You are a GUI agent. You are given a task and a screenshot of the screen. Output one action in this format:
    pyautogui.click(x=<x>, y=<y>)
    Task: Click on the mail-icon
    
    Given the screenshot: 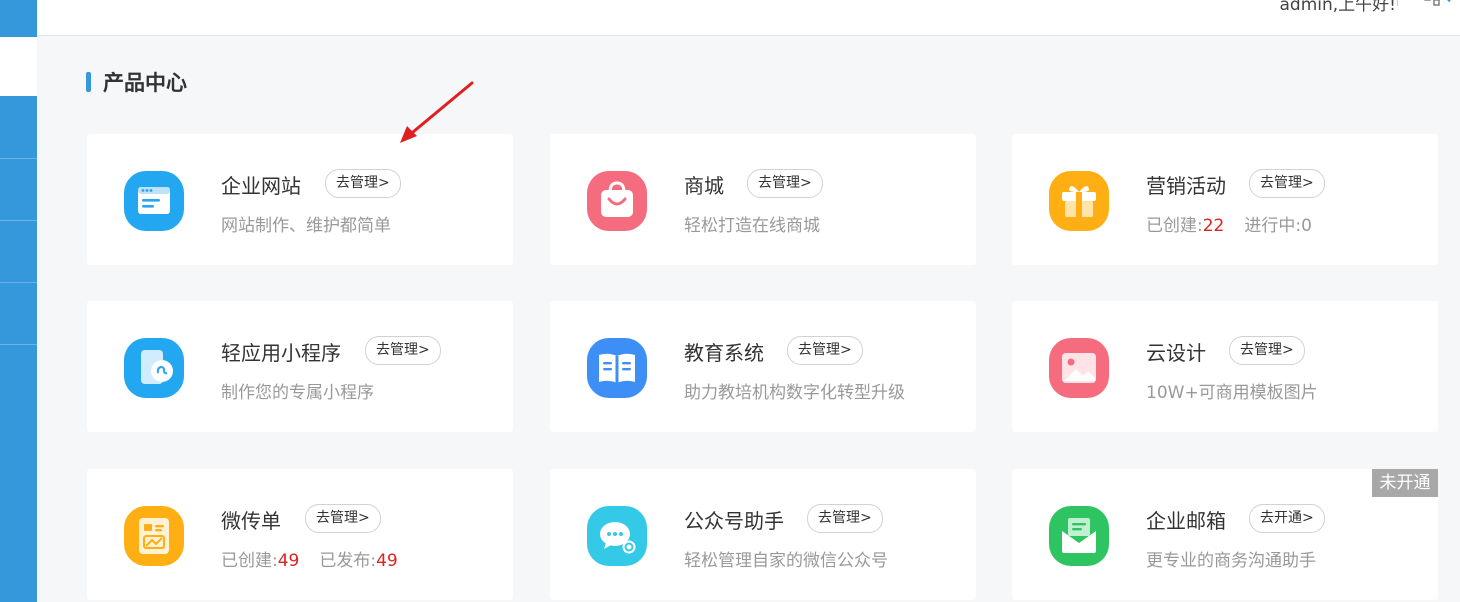 What is the action you would take?
    pyautogui.click(x=1079, y=536)
    